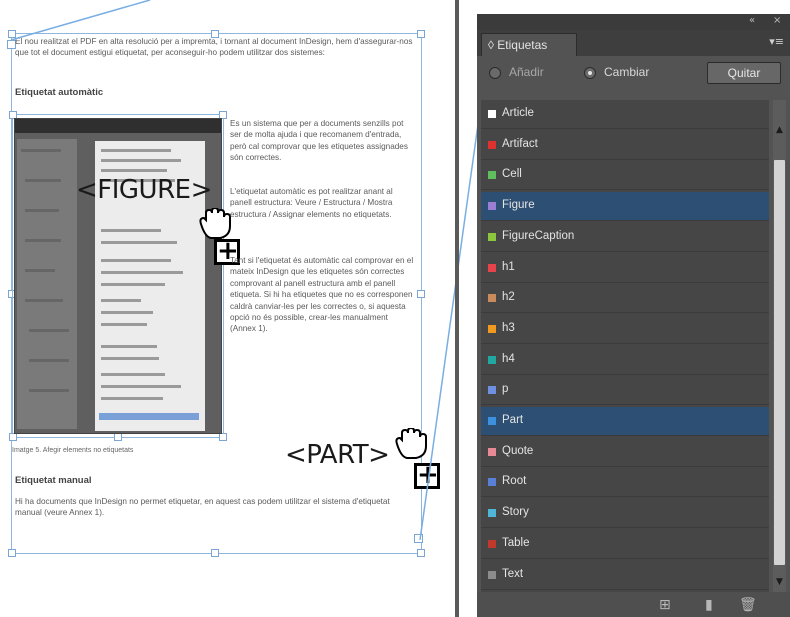 The image size is (790, 617). Describe the element at coordinates (513, 573) in the screenshot. I see `tag-label: Text` at that location.